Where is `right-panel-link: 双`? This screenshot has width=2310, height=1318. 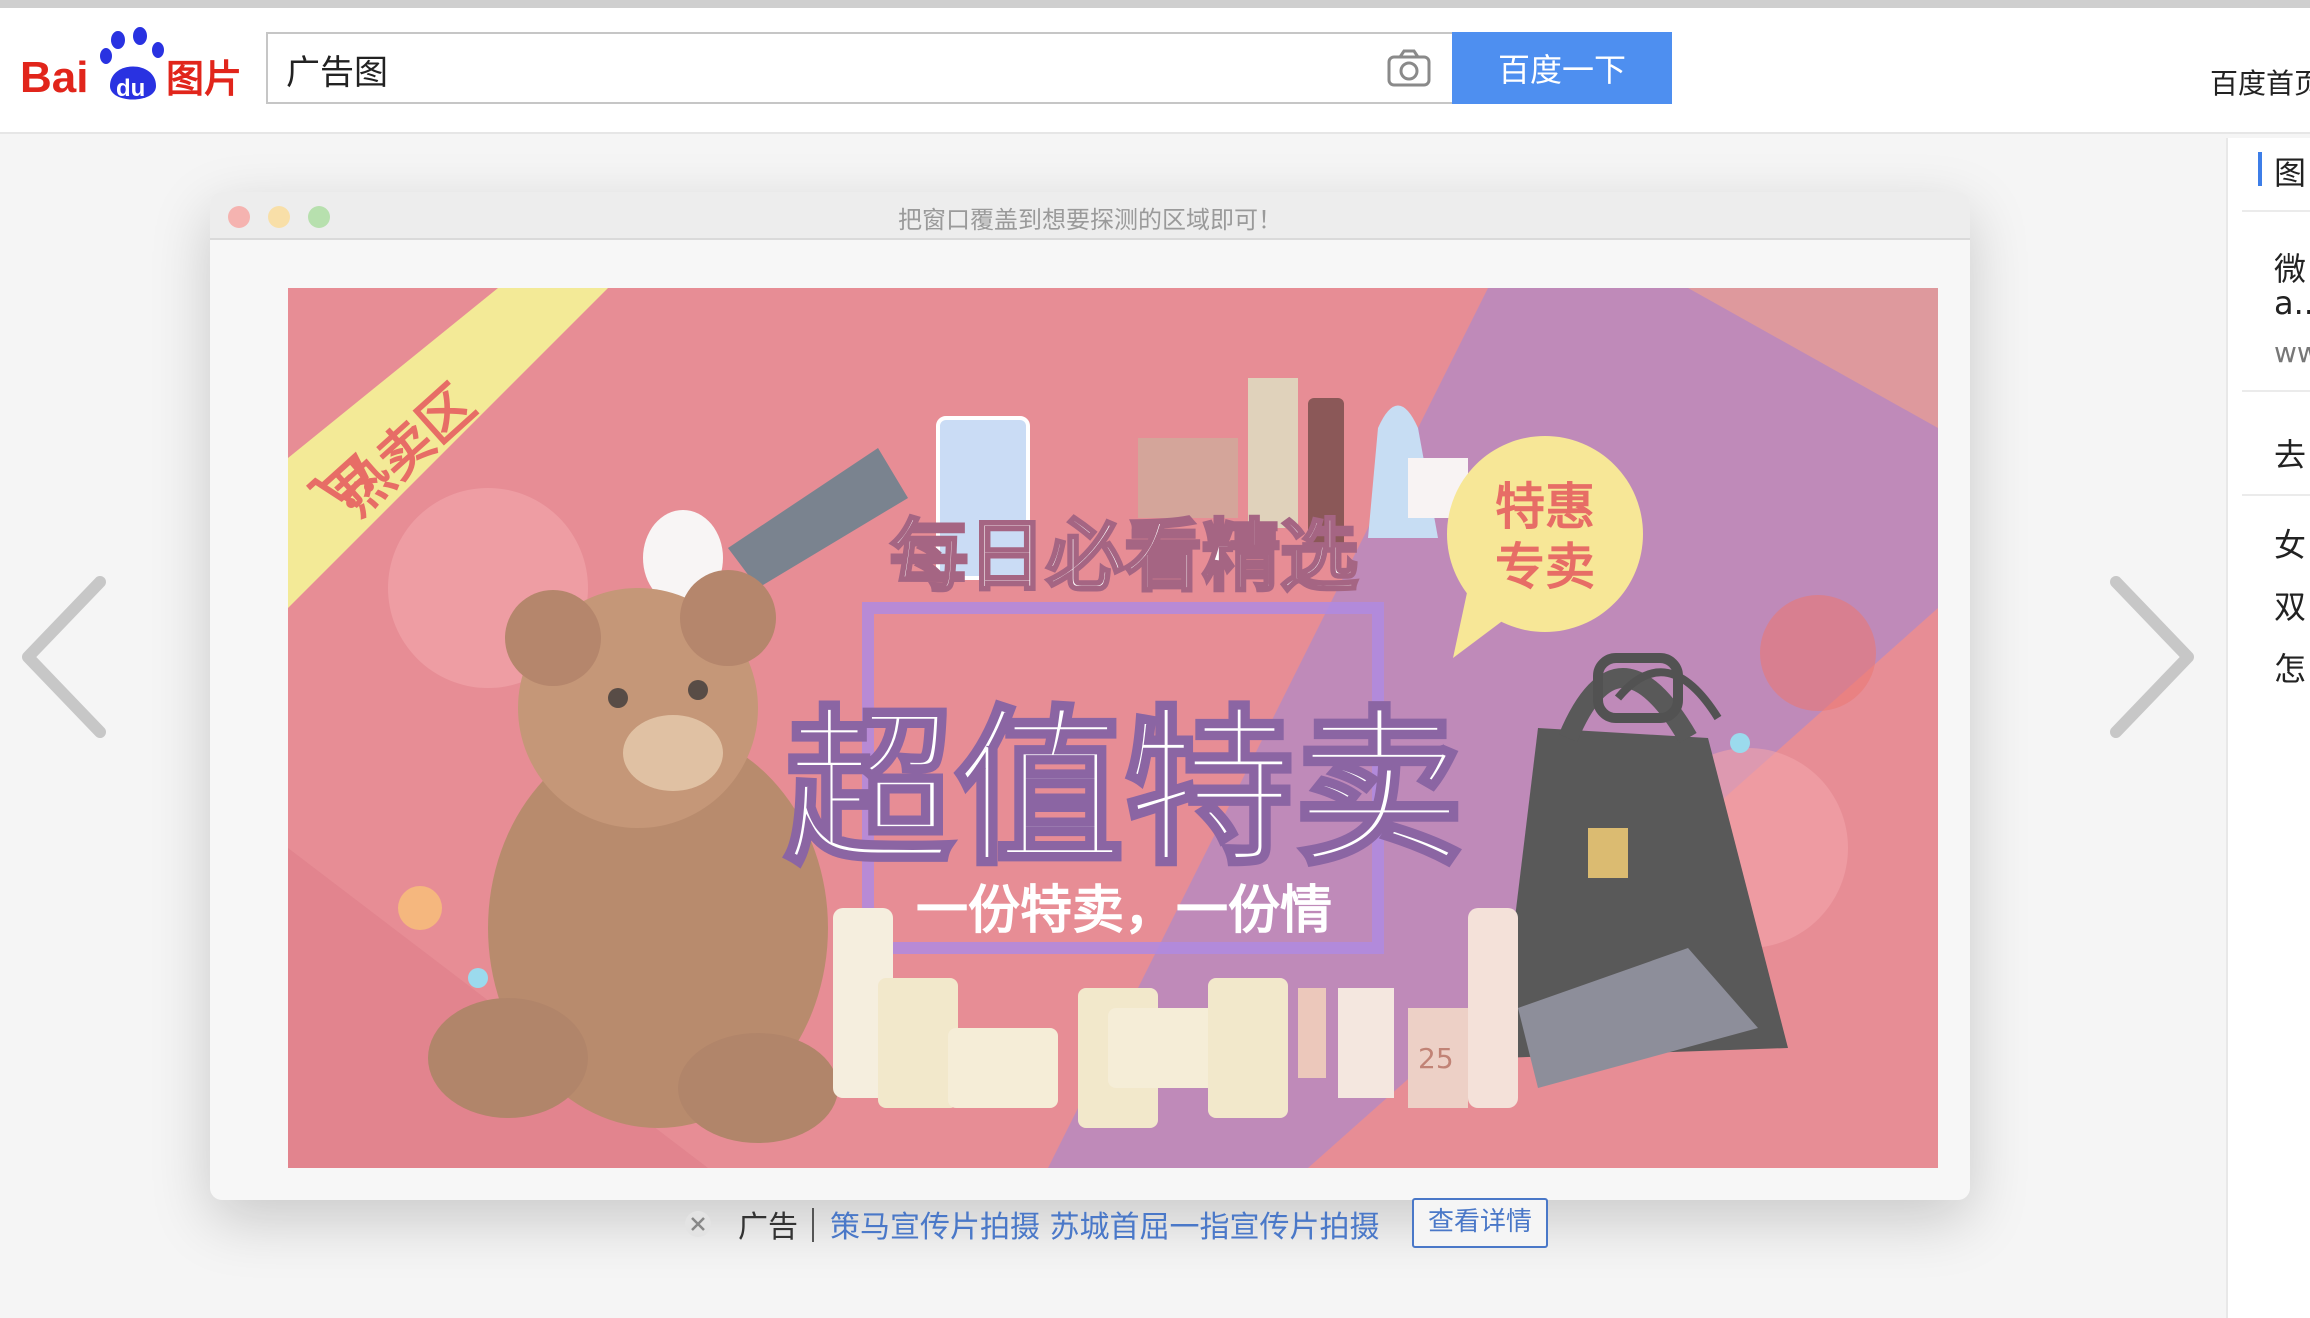
right-panel-link: 双 is located at coordinates (2290, 605).